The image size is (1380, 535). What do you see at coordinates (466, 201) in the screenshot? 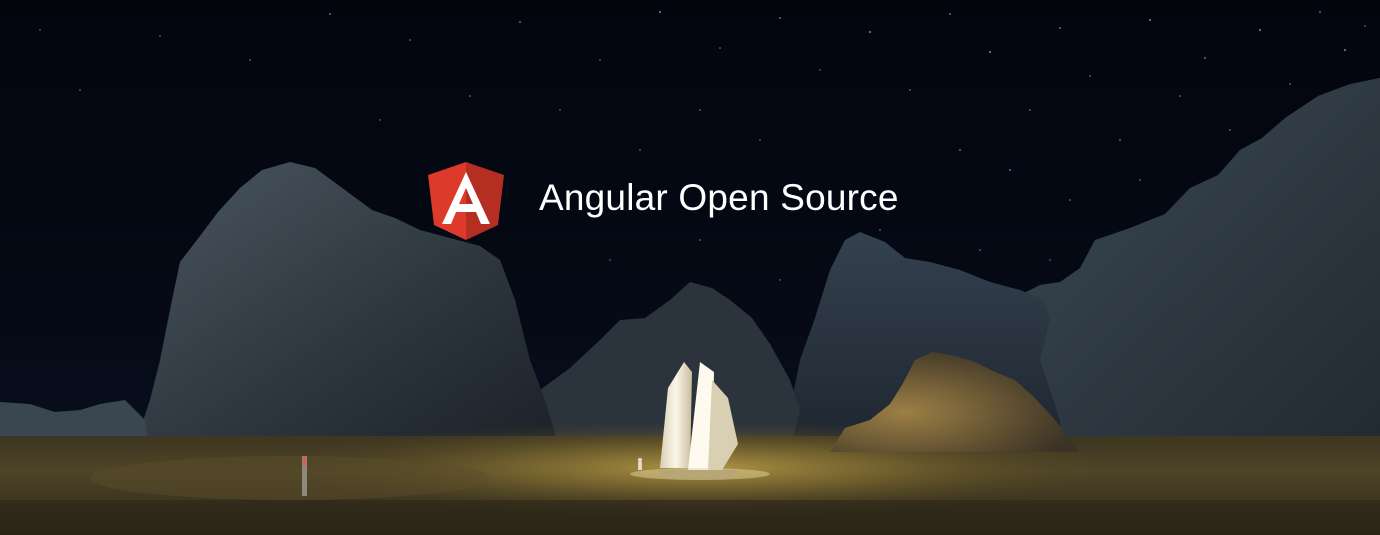
I see `angular-shield-icon` at bounding box center [466, 201].